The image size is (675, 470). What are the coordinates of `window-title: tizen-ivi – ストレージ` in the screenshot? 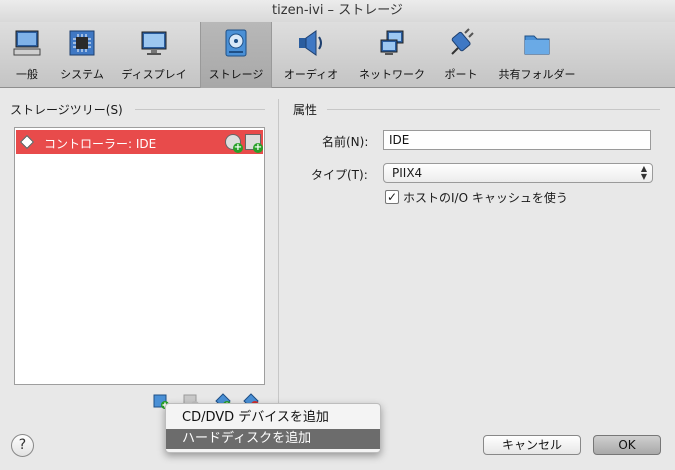 It's located at (337, 11).